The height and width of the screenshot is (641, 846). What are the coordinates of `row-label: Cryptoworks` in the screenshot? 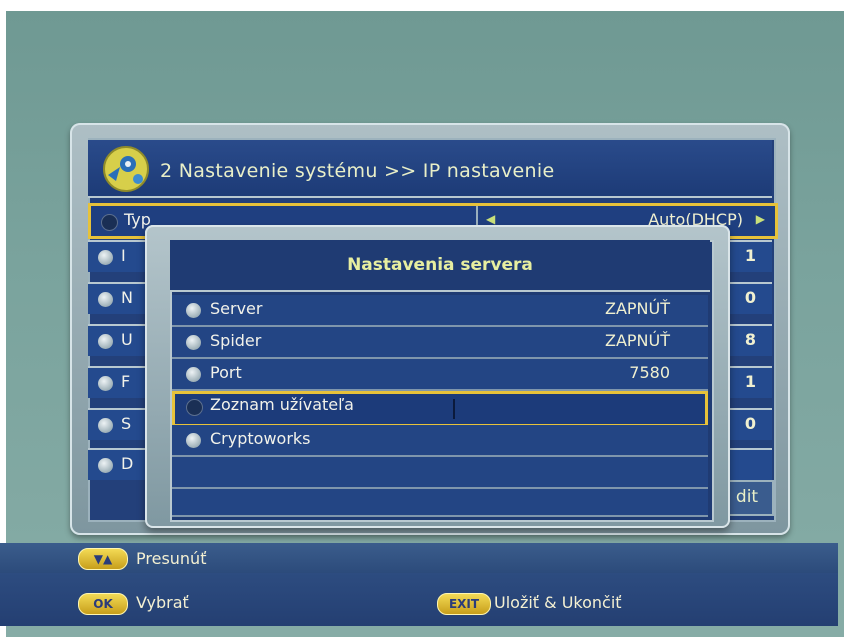 It's located at (260, 438).